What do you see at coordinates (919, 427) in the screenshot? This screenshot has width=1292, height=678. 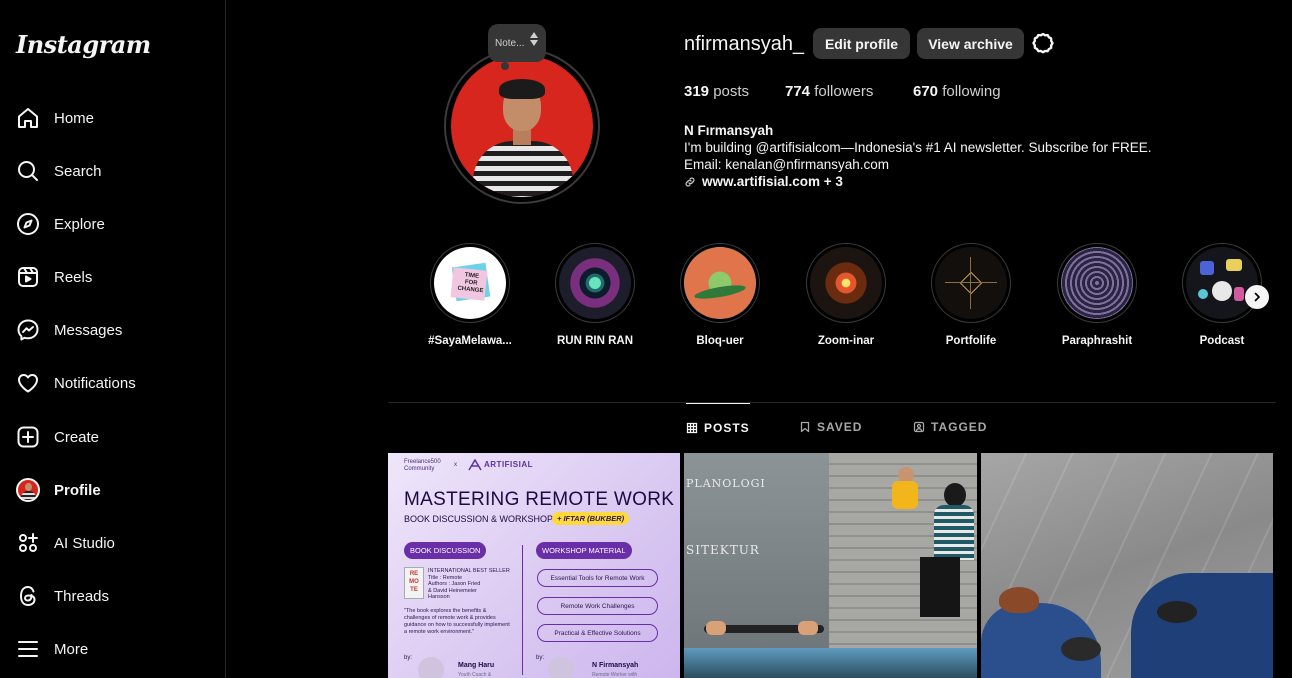 I see `tagged-icon` at bounding box center [919, 427].